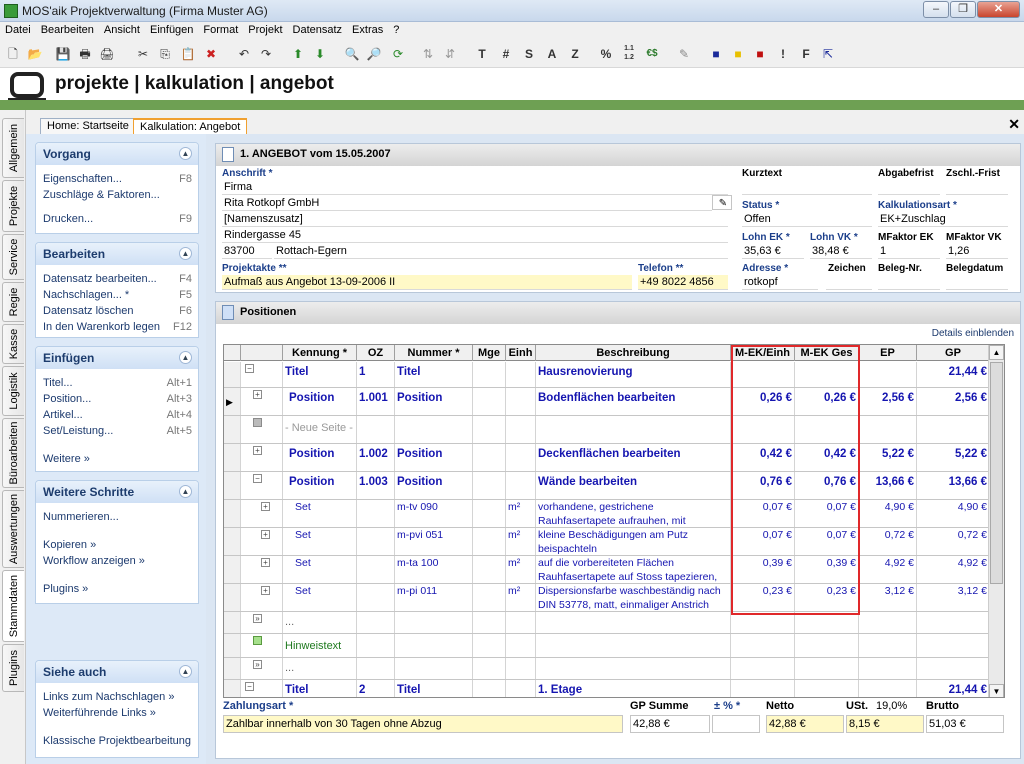 The width and height of the screenshot is (1024, 764). I want to click on note-icon, so click(257, 640).